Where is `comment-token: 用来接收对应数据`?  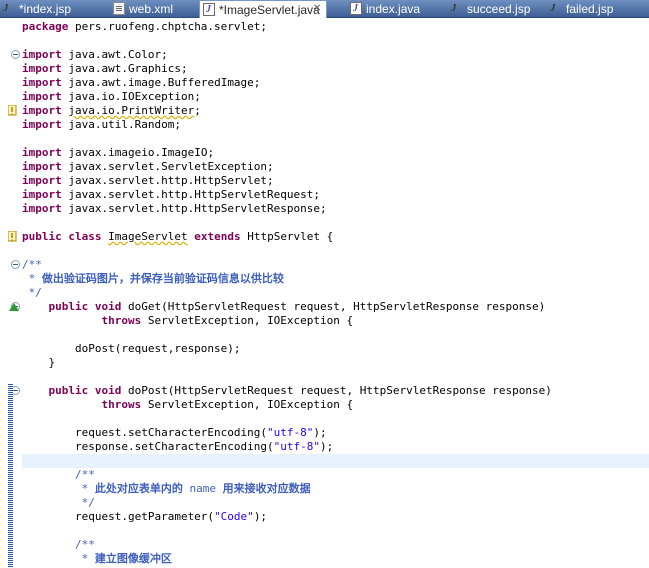 comment-token: 用来接收对应数据 is located at coordinates (266, 488).